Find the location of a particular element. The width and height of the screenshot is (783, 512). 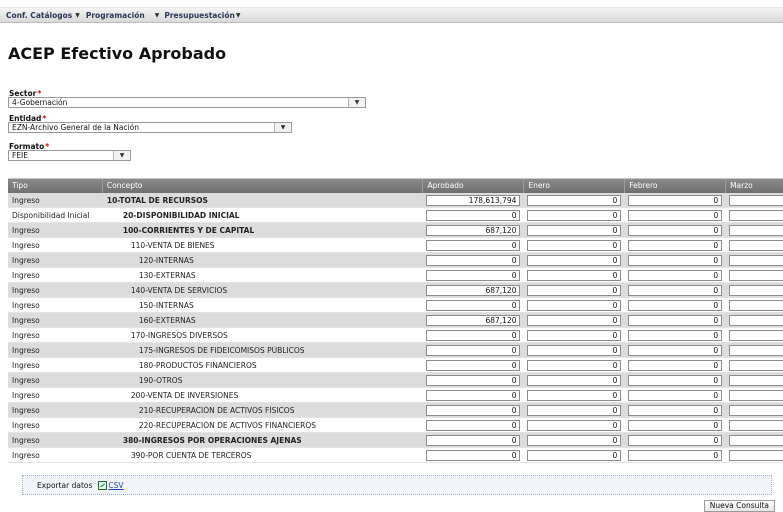

cell-aprobado is located at coordinates (473, 425).